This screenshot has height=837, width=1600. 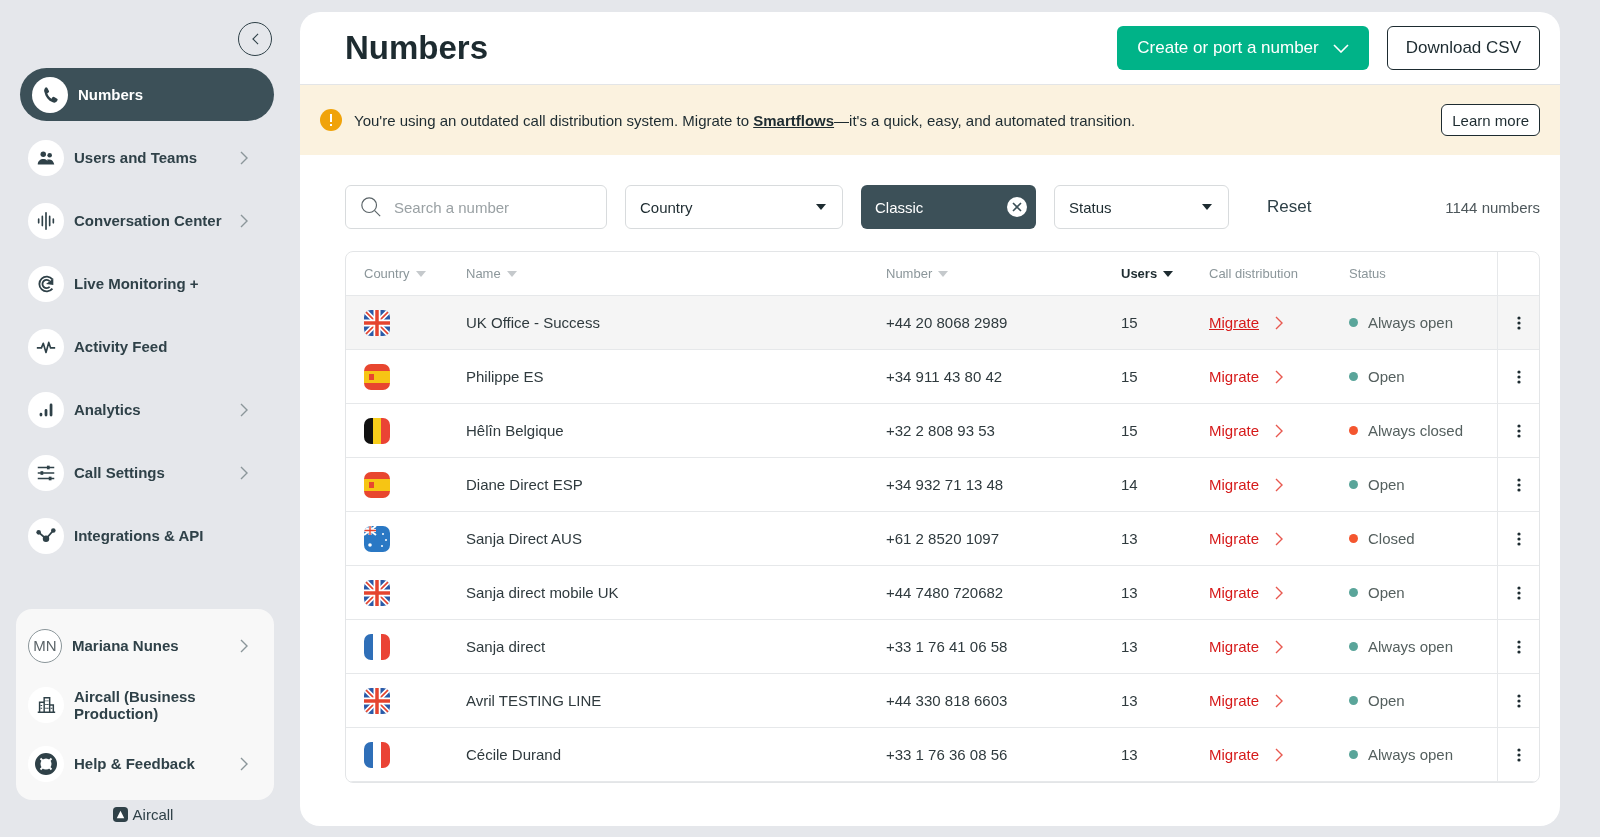 What do you see at coordinates (1492, 207) in the screenshot?
I see `results-count: 1144 numbers` at bounding box center [1492, 207].